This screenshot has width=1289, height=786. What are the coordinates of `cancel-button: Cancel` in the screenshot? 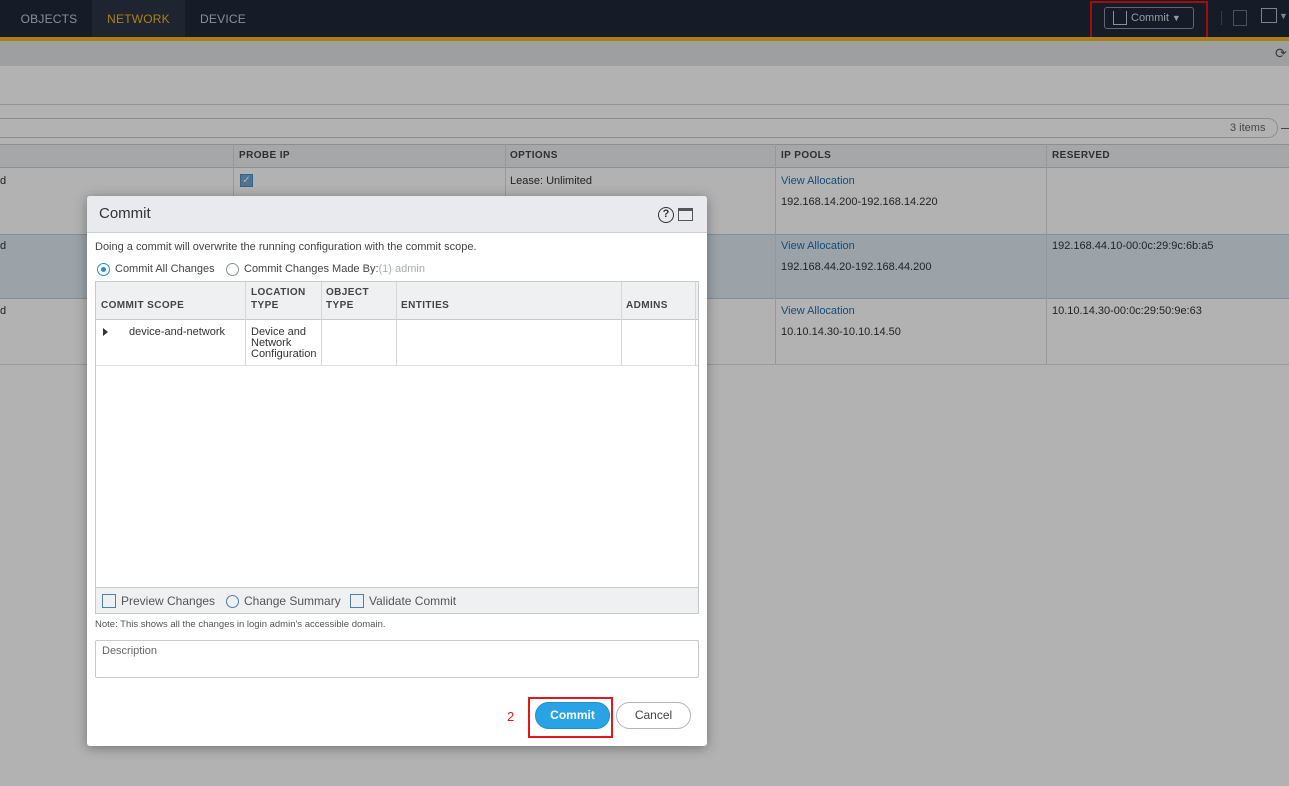 It's located at (653, 715).